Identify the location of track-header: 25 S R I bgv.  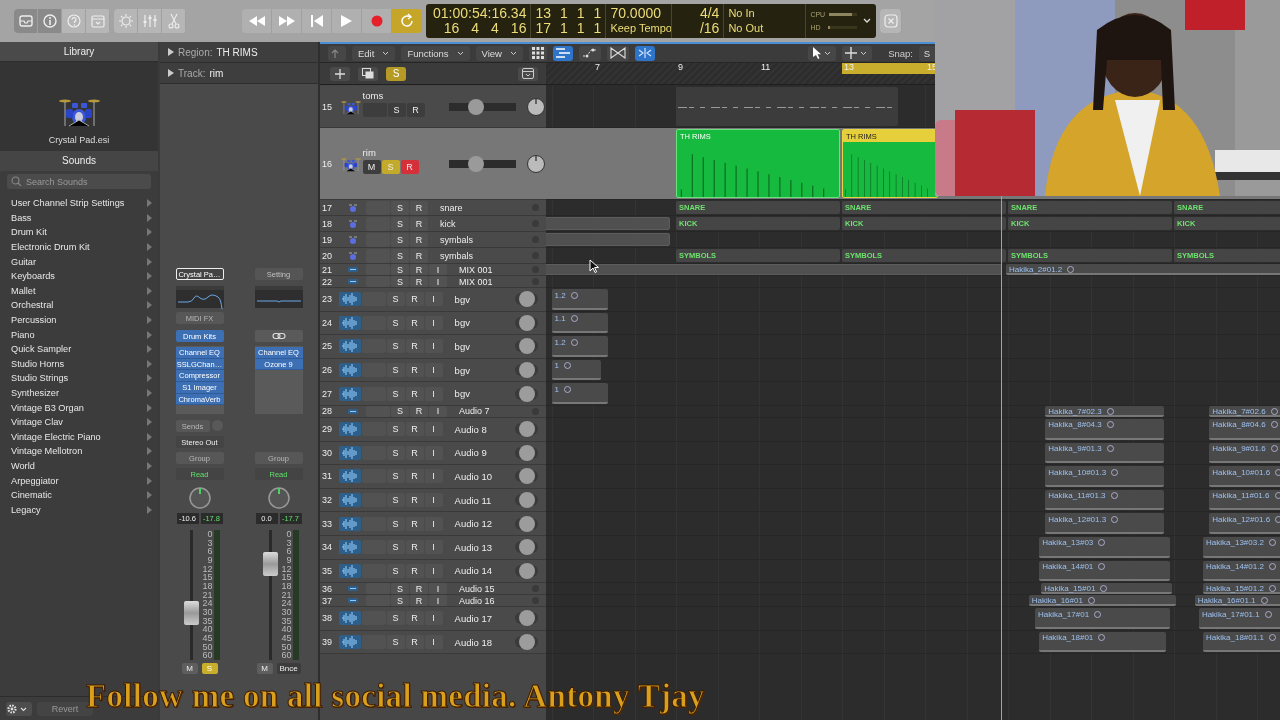
(433, 347).